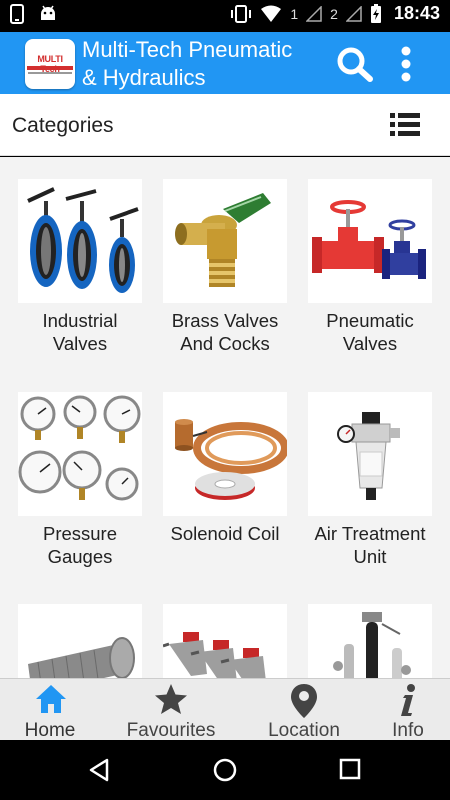 Image resolution: width=450 pixels, height=800 pixels. Describe the element at coordinates (225, 16) in the screenshot. I see `status-bar: 1 2 18:43` at that location.